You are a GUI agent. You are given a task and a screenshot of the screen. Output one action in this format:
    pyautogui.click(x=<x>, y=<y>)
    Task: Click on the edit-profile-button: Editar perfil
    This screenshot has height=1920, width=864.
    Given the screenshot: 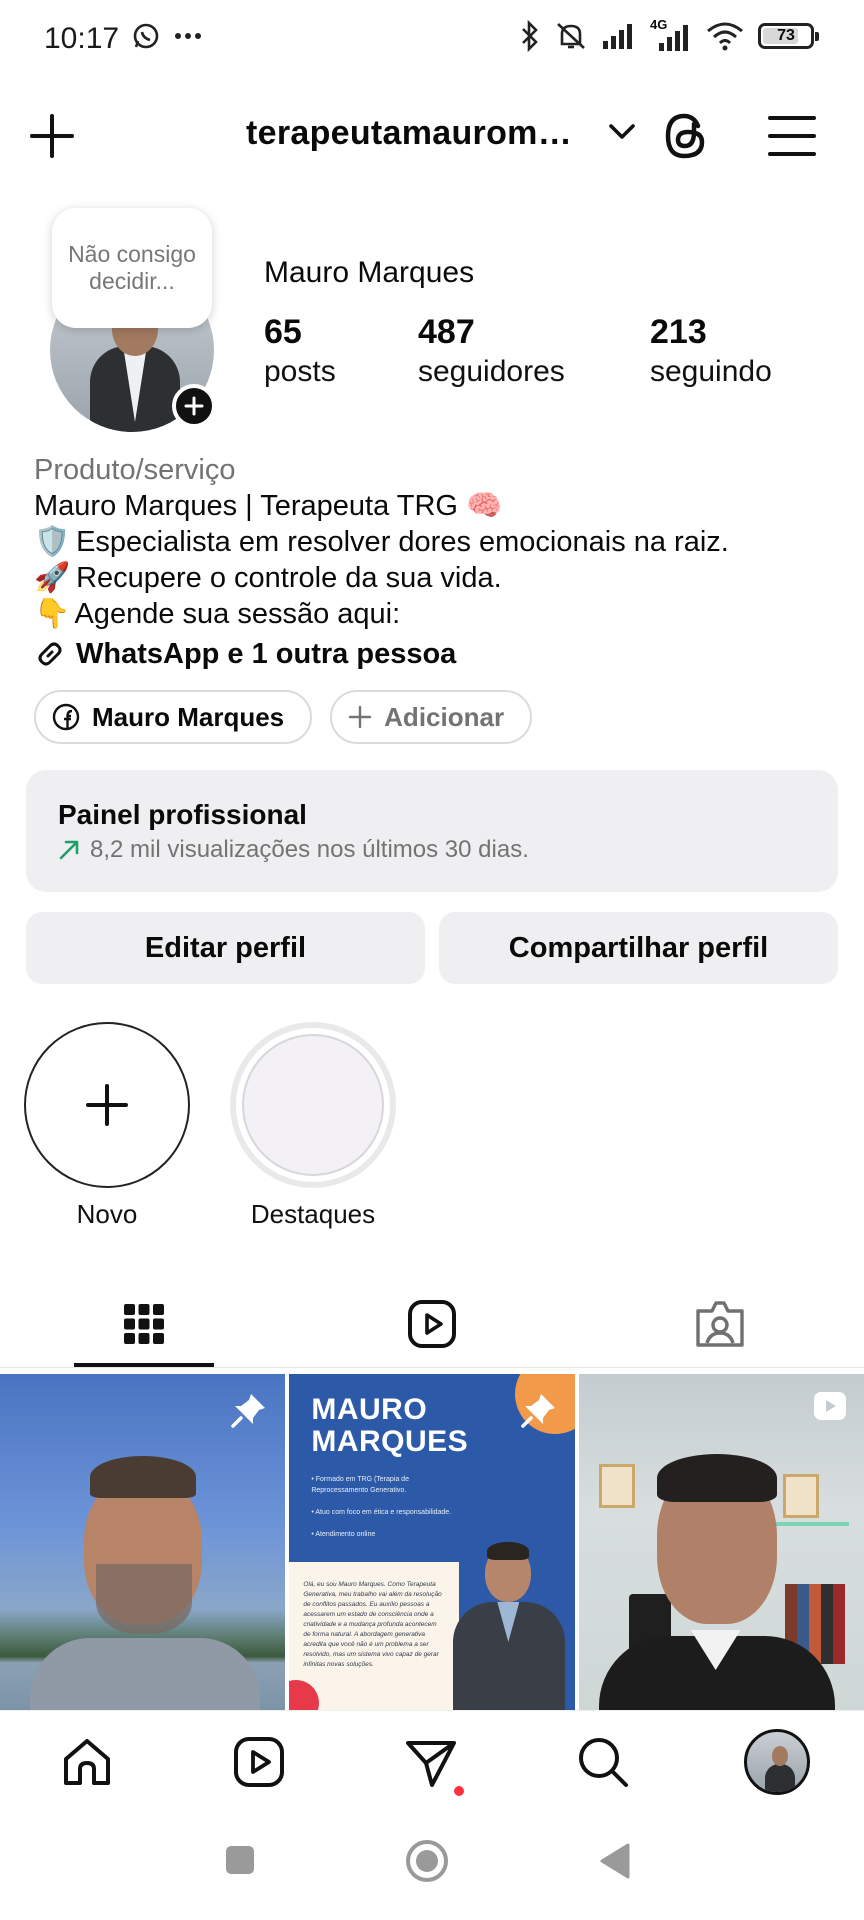 What is the action you would take?
    pyautogui.click(x=225, y=948)
    